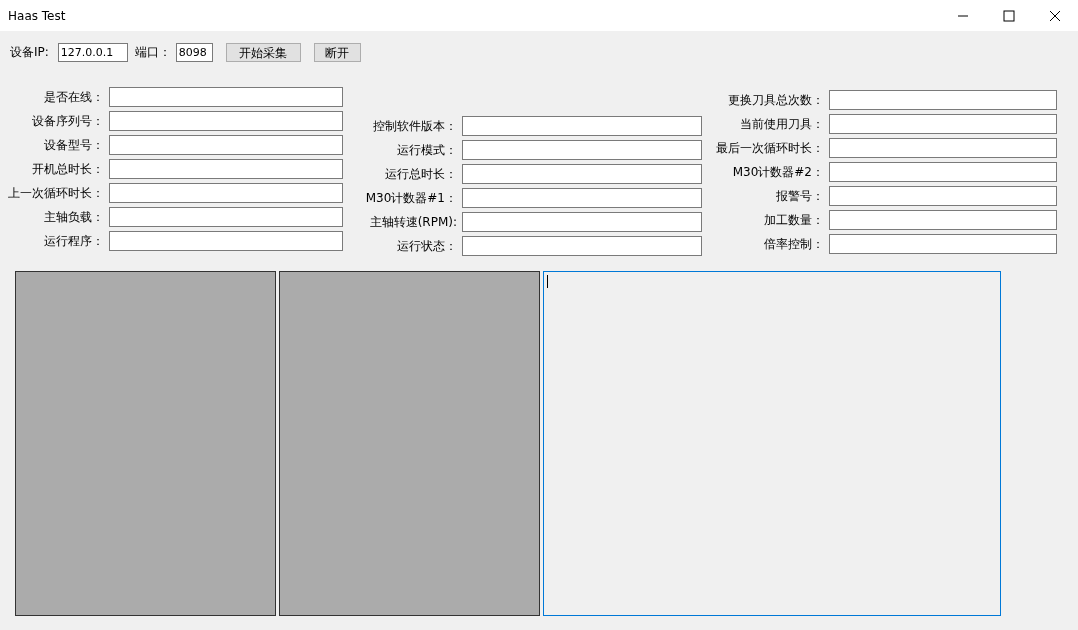 This screenshot has height=630, width=1078. Describe the element at coordinates (420, 174) in the screenshot. I see `field-label: 运行总时长：` at that location.